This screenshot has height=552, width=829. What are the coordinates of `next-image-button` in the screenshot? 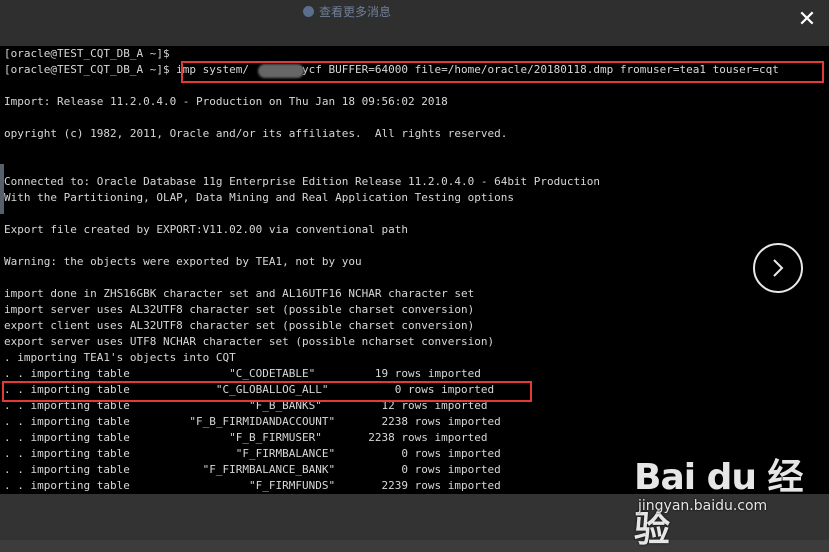 It's located at (778, 268).